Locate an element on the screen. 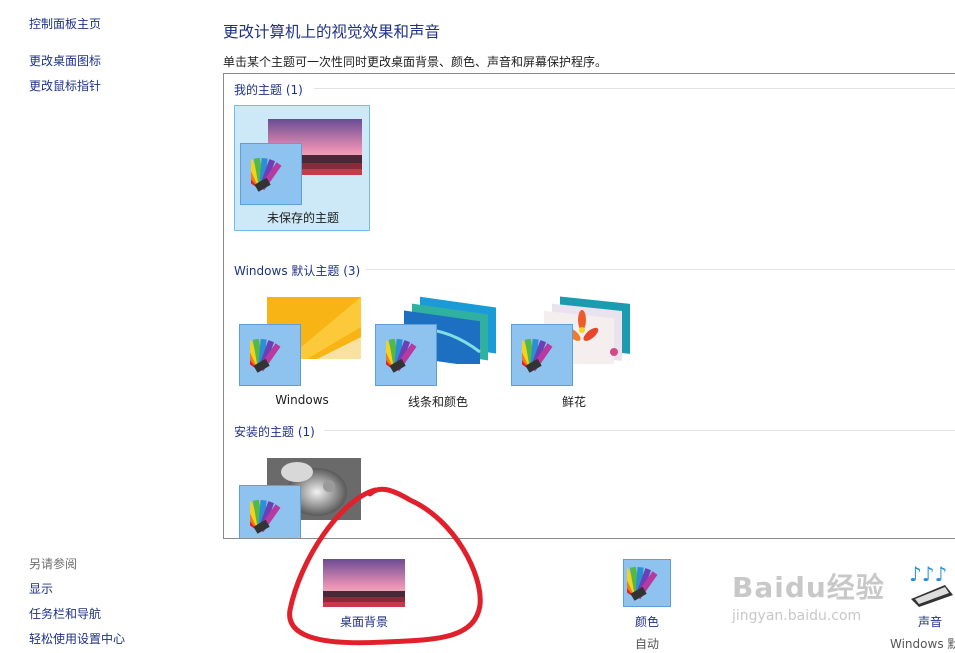 The width and height of the screenshot is (955, 653). group-header-installed-themes: 安装的主题 (1) is located at coordinates (274, 431).